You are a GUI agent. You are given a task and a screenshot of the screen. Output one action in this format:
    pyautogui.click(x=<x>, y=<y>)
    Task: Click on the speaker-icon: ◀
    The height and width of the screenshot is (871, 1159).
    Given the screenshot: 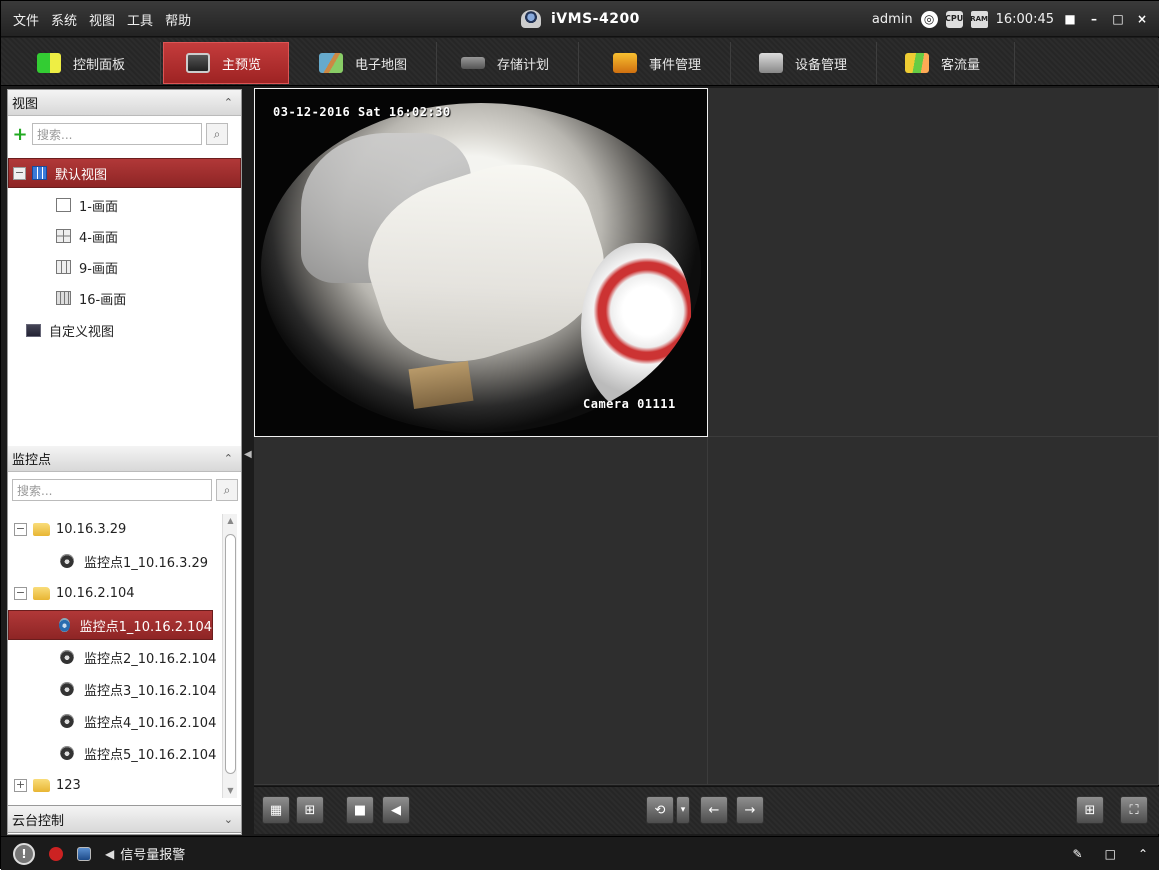 What is the action you would take?
    pyautogui.click(x=109, y=854)
    